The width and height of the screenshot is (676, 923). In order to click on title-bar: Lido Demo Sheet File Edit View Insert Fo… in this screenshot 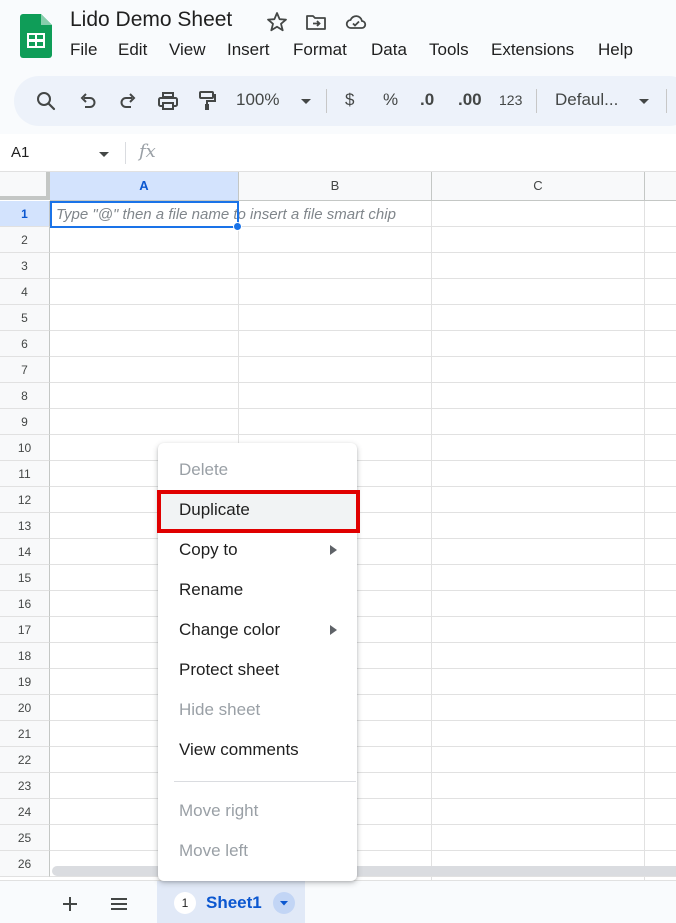, I will do `click(338, 36)`.